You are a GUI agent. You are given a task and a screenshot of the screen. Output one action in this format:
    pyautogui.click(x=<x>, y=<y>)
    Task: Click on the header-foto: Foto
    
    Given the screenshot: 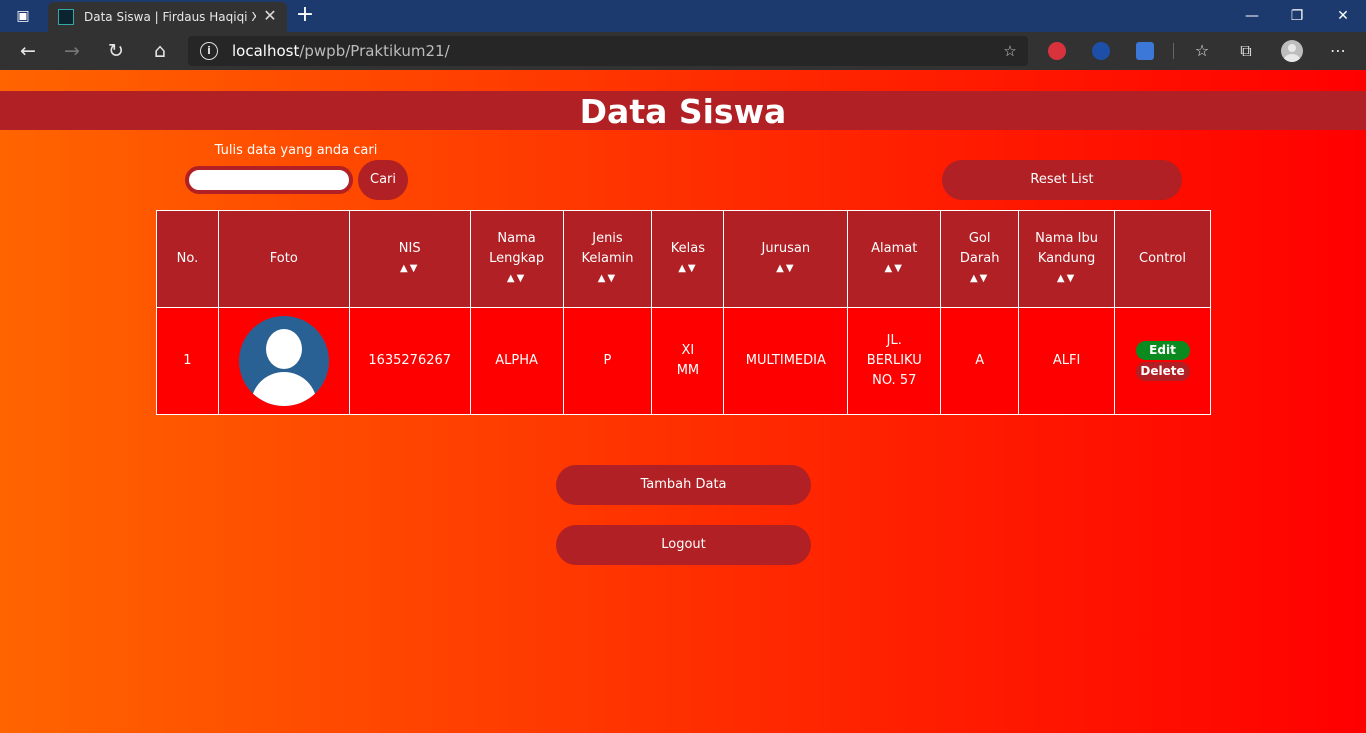 What is the action you would take?
    pyautogui.click(x=283, y=259)
    